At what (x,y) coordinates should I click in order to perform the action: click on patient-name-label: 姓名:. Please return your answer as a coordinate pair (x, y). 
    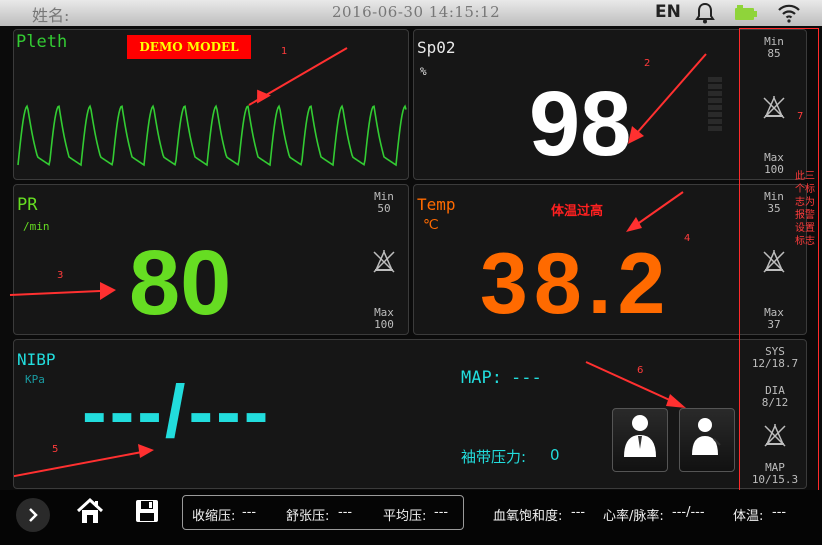
    Looking at the image, I should click on (51, 15).